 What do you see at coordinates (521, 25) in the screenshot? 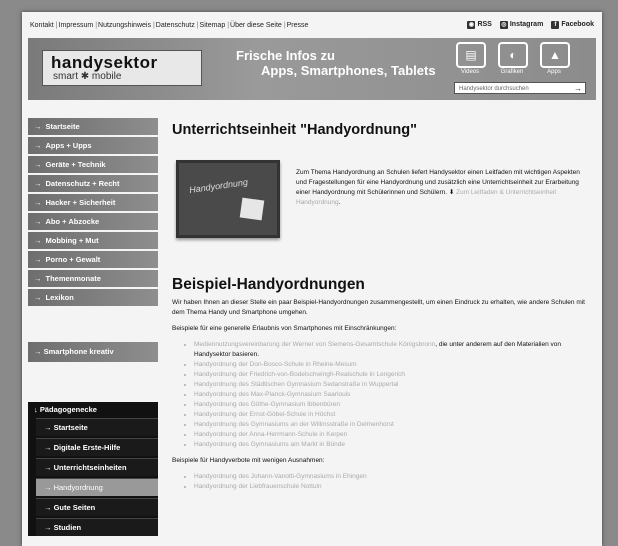
I see `instagram-link: ◎ Instagram` at bounding box center [521, 25].